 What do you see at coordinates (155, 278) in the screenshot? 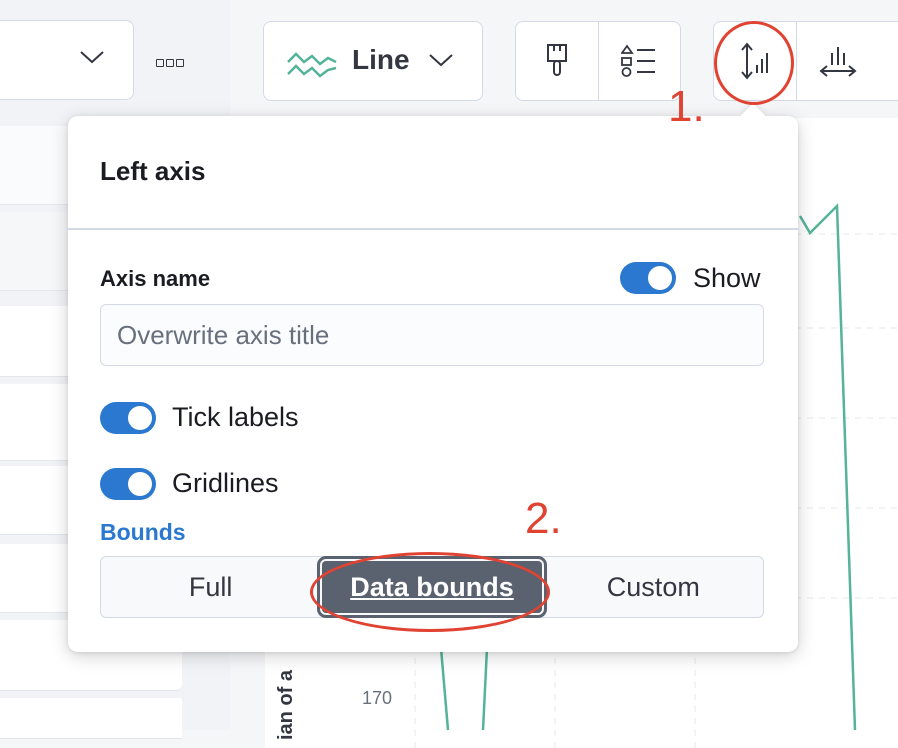
I see `axis-name-label: Axis name` at bounding box center [155, 278].